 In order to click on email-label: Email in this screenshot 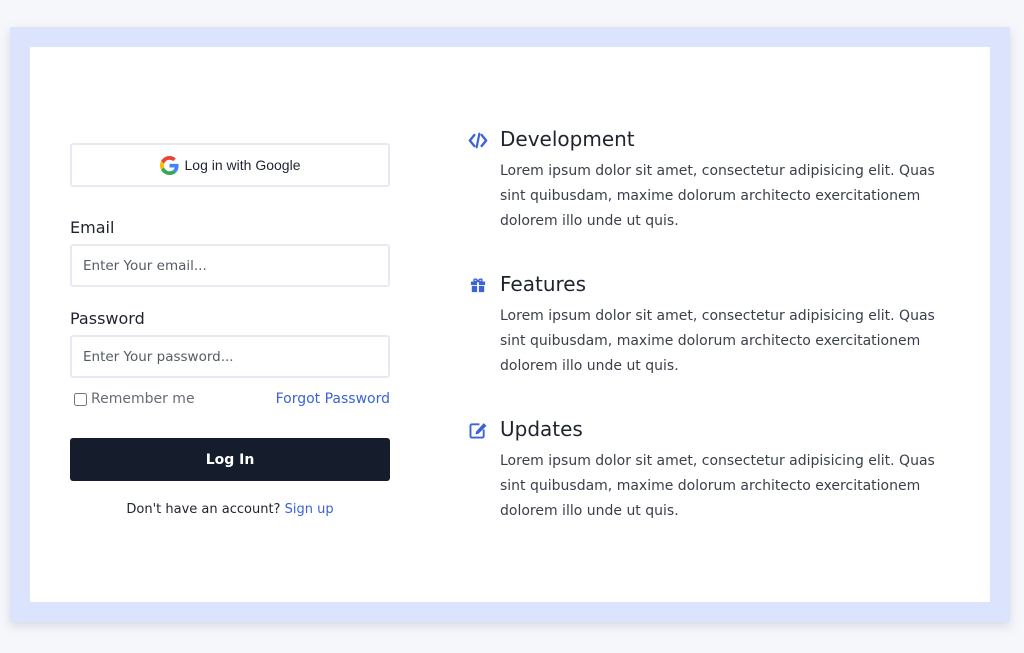, I will do `click(92, 227)`.